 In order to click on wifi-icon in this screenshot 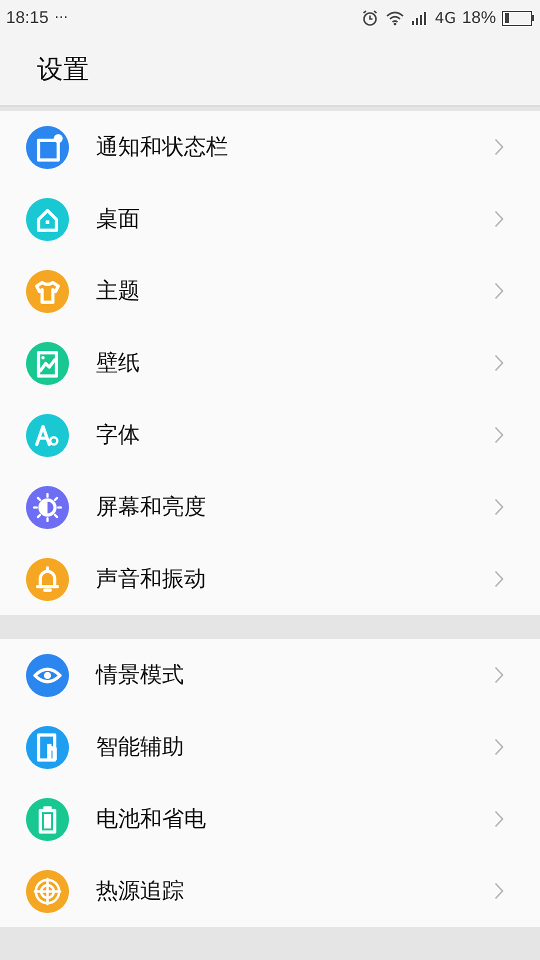, I will do `click(394, 18)`.